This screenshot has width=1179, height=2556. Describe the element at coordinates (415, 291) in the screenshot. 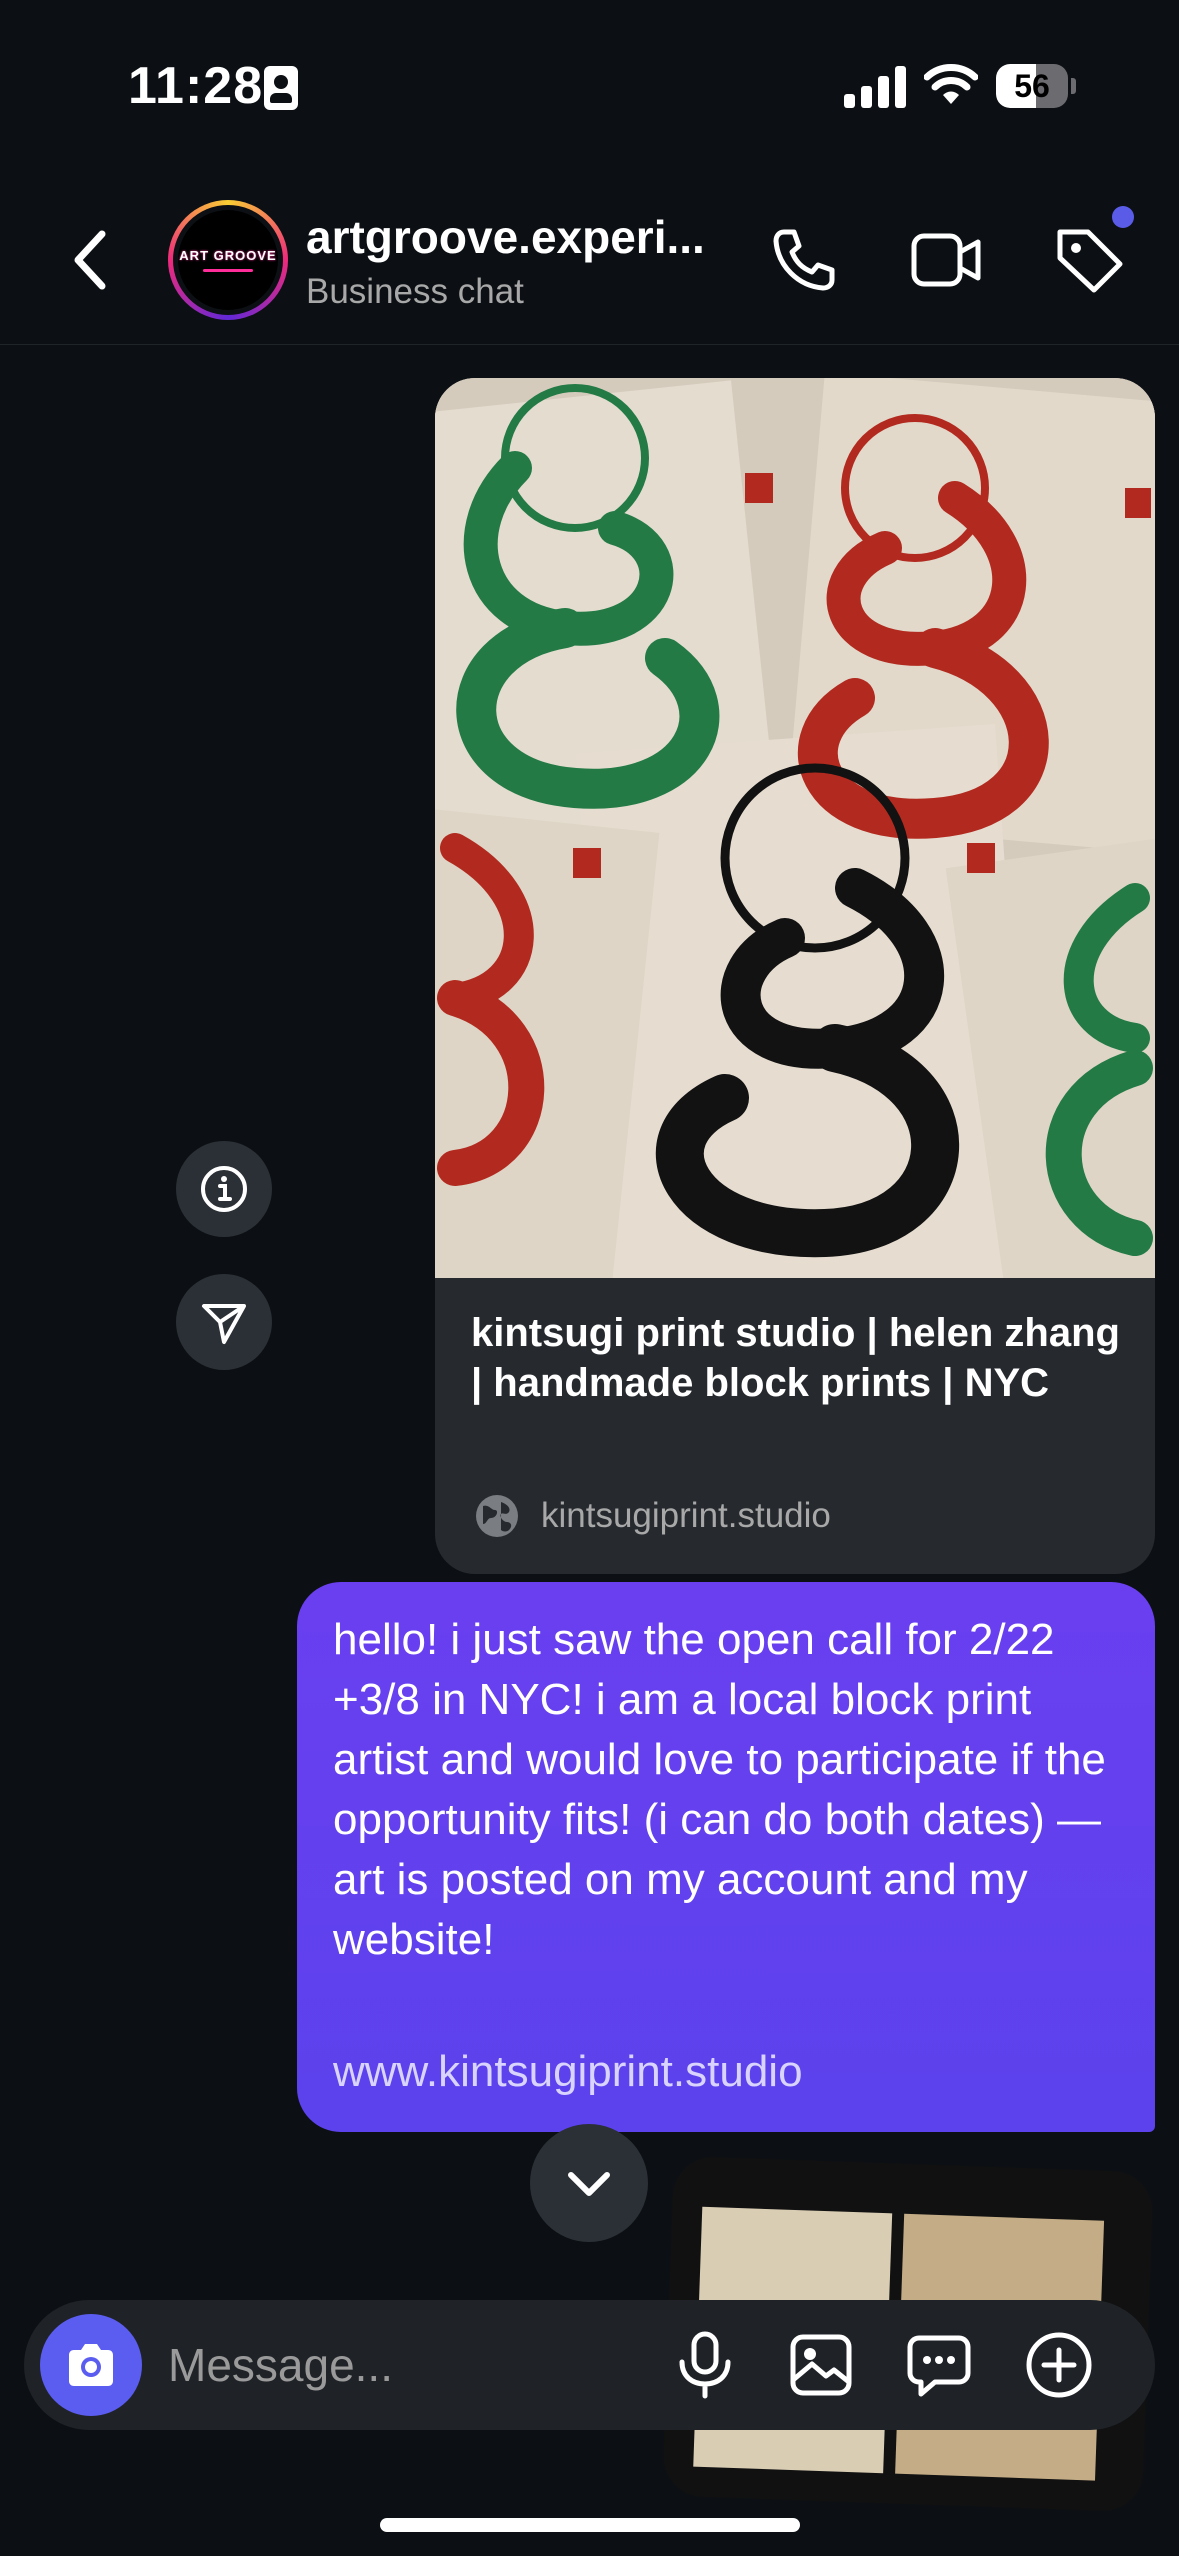

I see `chat-subtitle: Business chat` at that location.